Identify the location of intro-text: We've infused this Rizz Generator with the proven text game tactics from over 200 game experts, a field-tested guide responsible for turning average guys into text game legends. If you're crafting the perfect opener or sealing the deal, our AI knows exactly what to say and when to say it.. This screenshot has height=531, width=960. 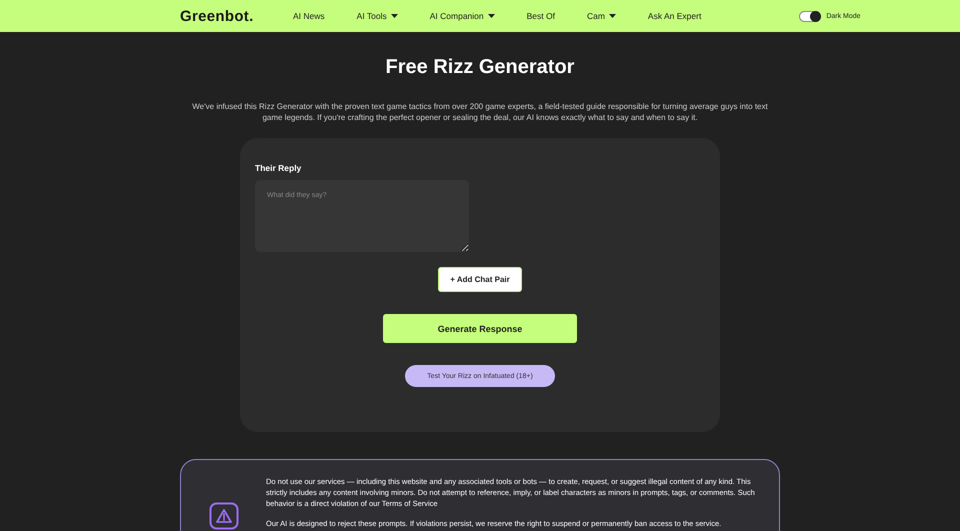
(480, 112).